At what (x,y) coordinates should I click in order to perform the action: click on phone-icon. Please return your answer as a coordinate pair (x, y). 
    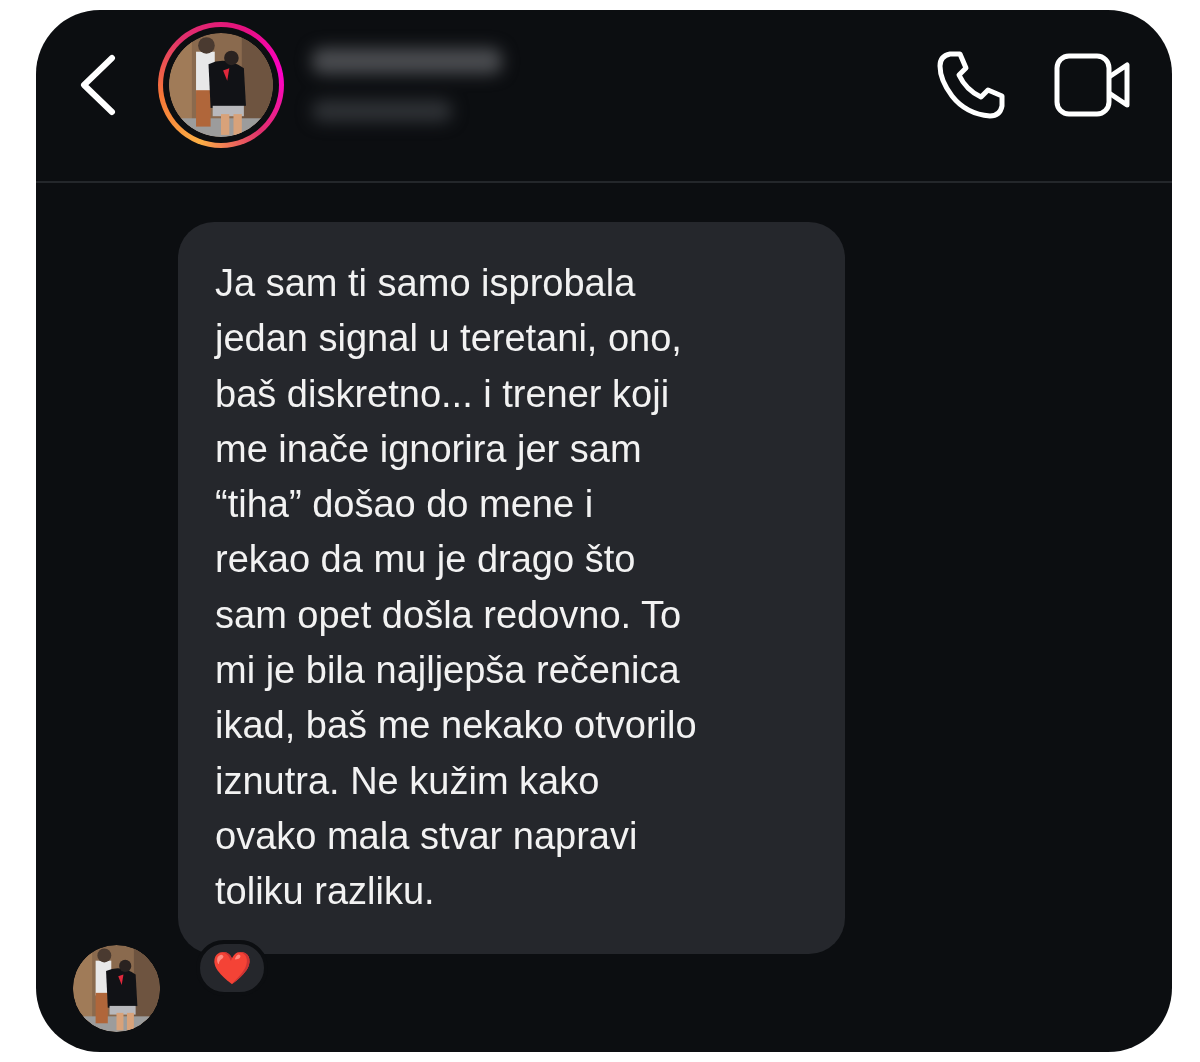
    Looking at the image, I should click on (971, 84).